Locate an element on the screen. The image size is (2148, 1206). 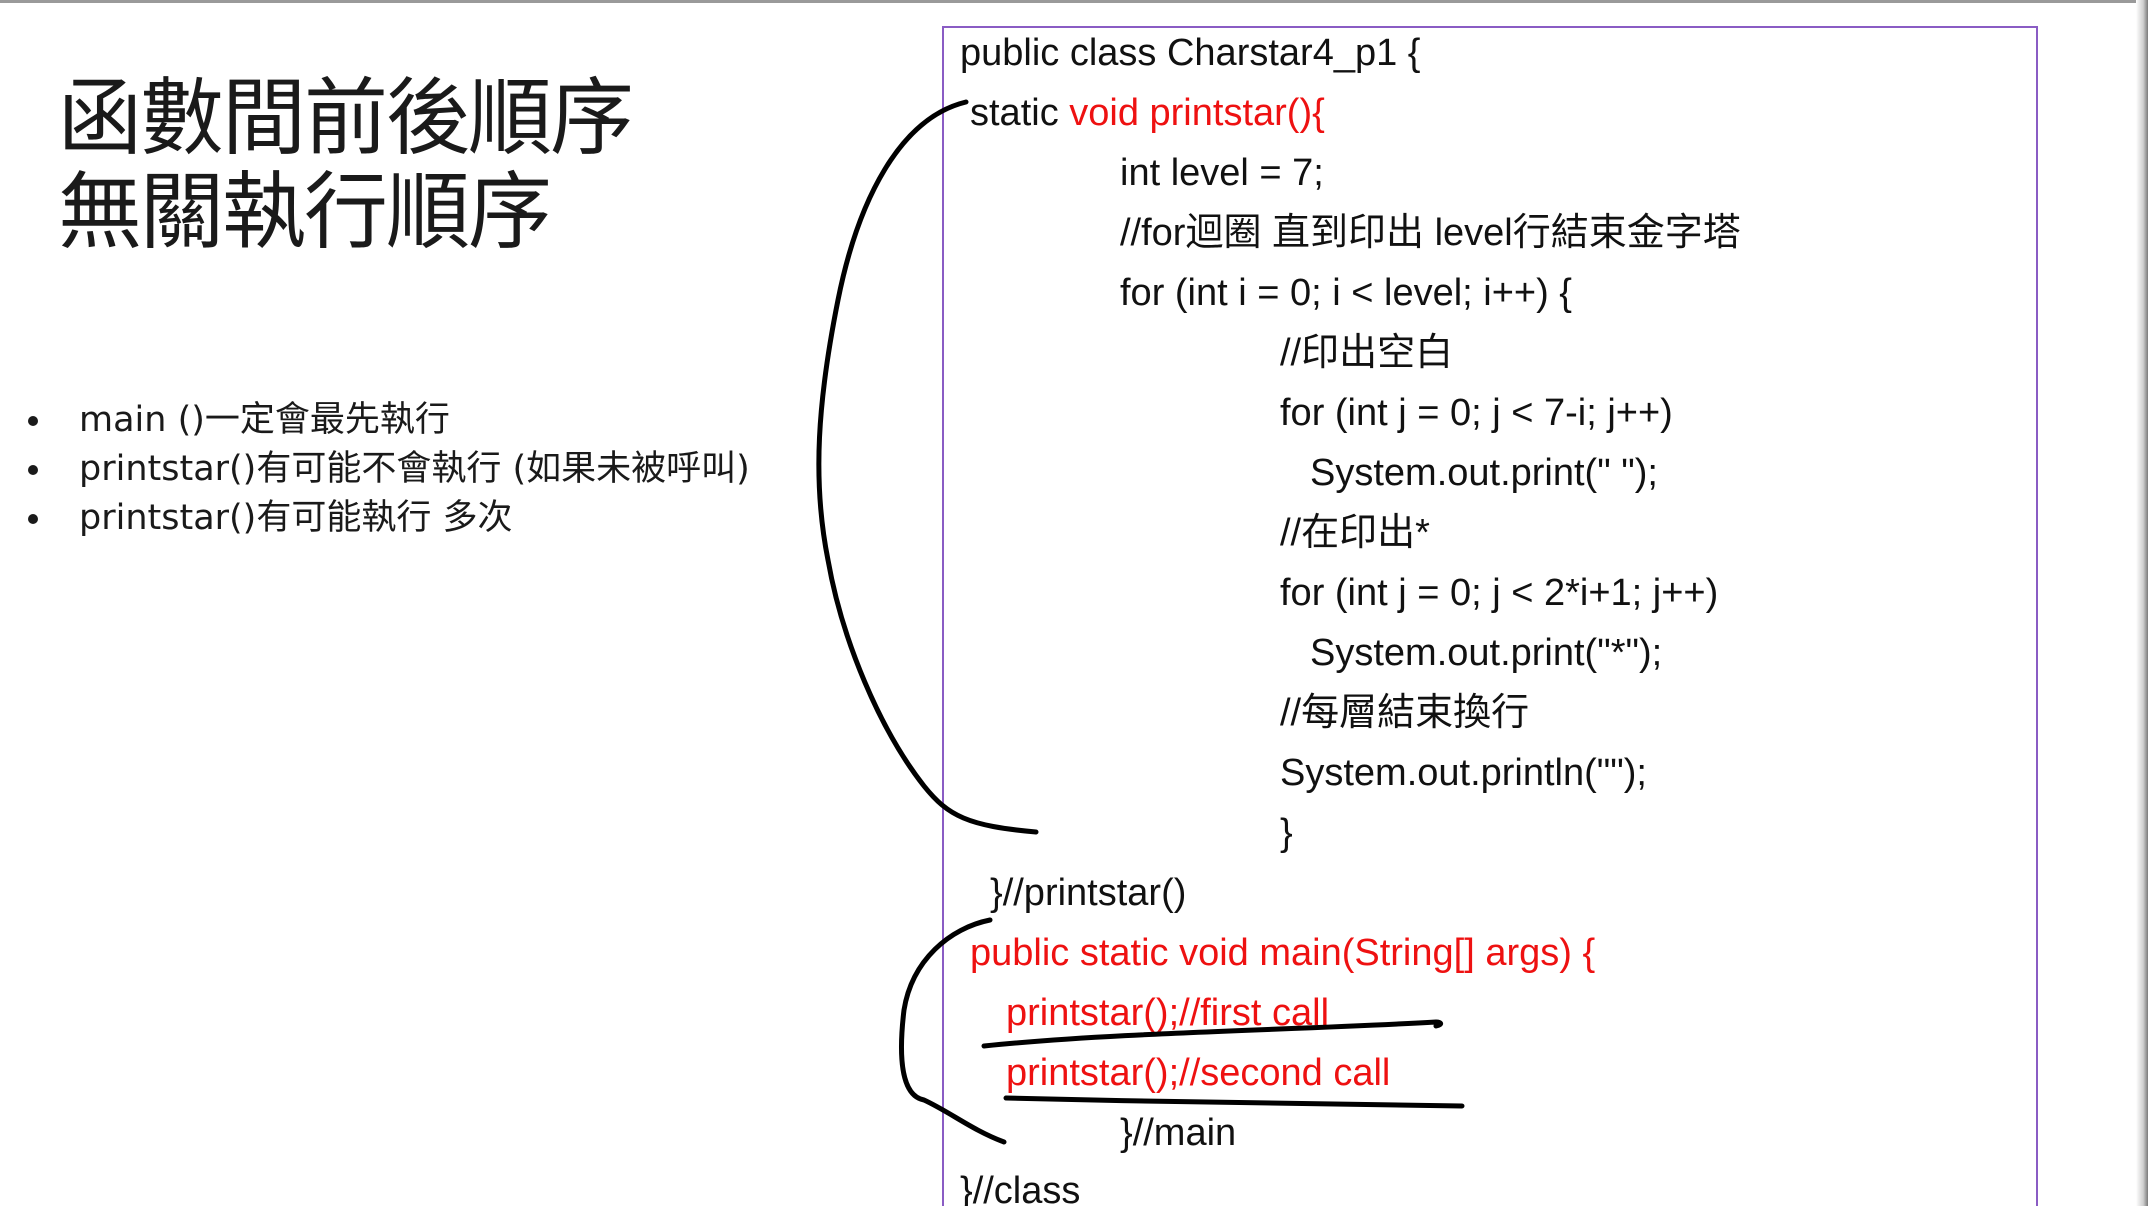
code-line-main-decl: public static void main(String[] args) { is located at coordinates (1283, 953).